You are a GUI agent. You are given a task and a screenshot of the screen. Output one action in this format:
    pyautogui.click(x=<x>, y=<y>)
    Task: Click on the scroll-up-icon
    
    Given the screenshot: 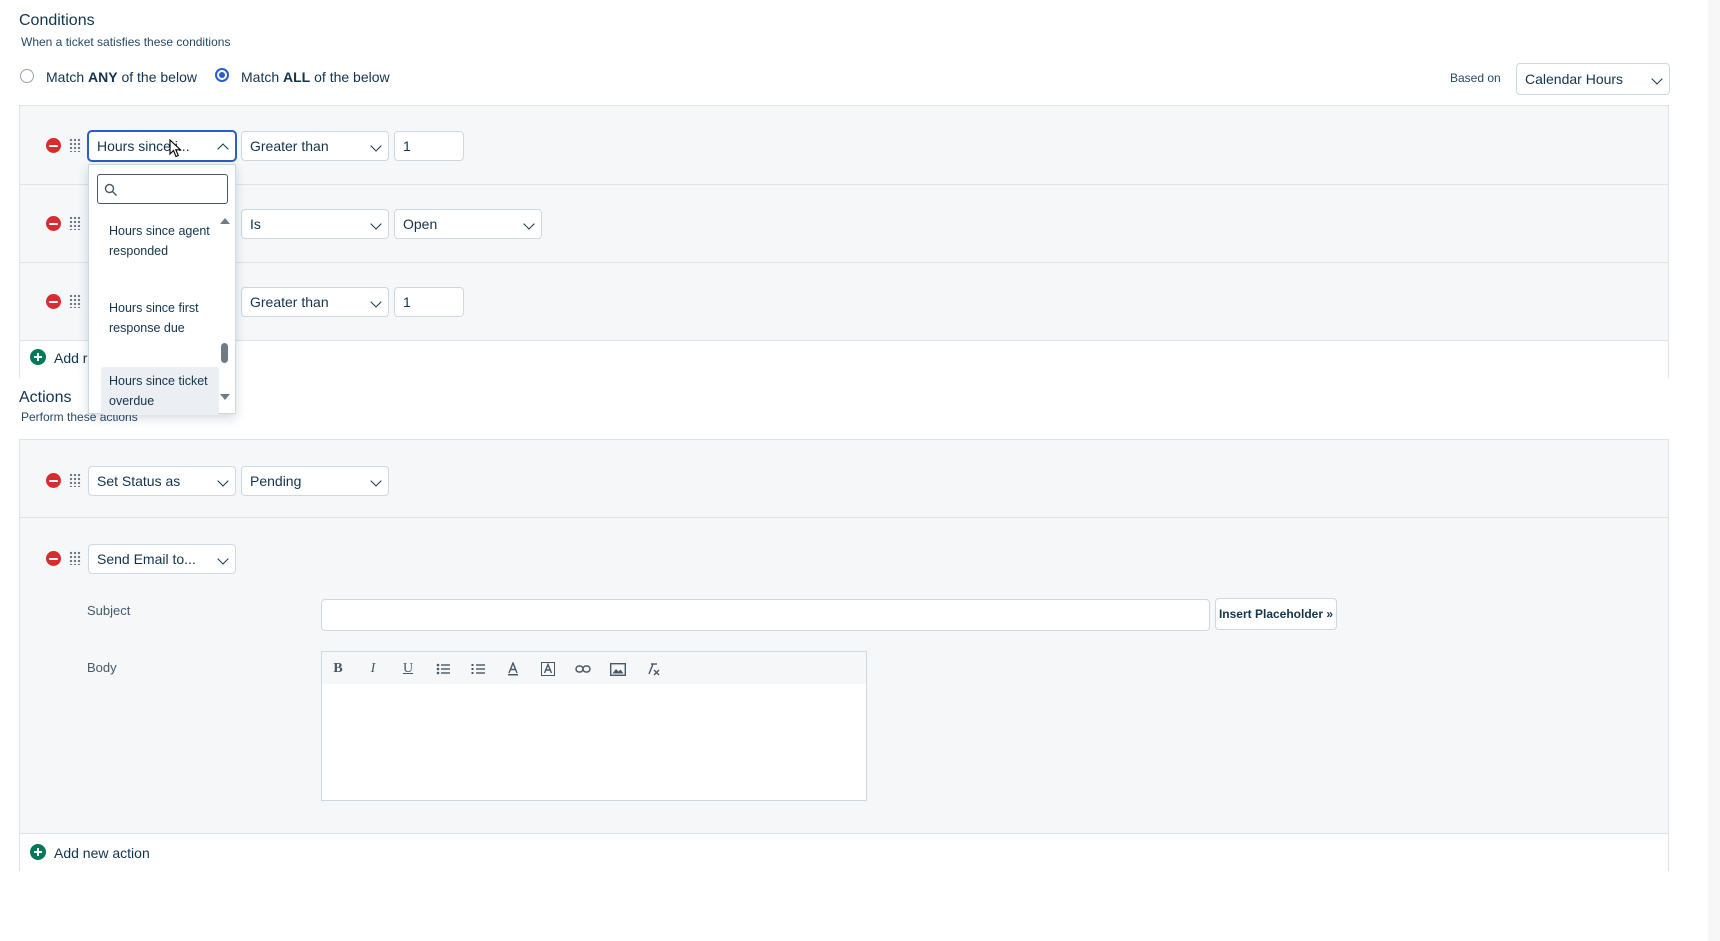 What is the action you would take?
    pyautogui.click(x=225, y=221)
    